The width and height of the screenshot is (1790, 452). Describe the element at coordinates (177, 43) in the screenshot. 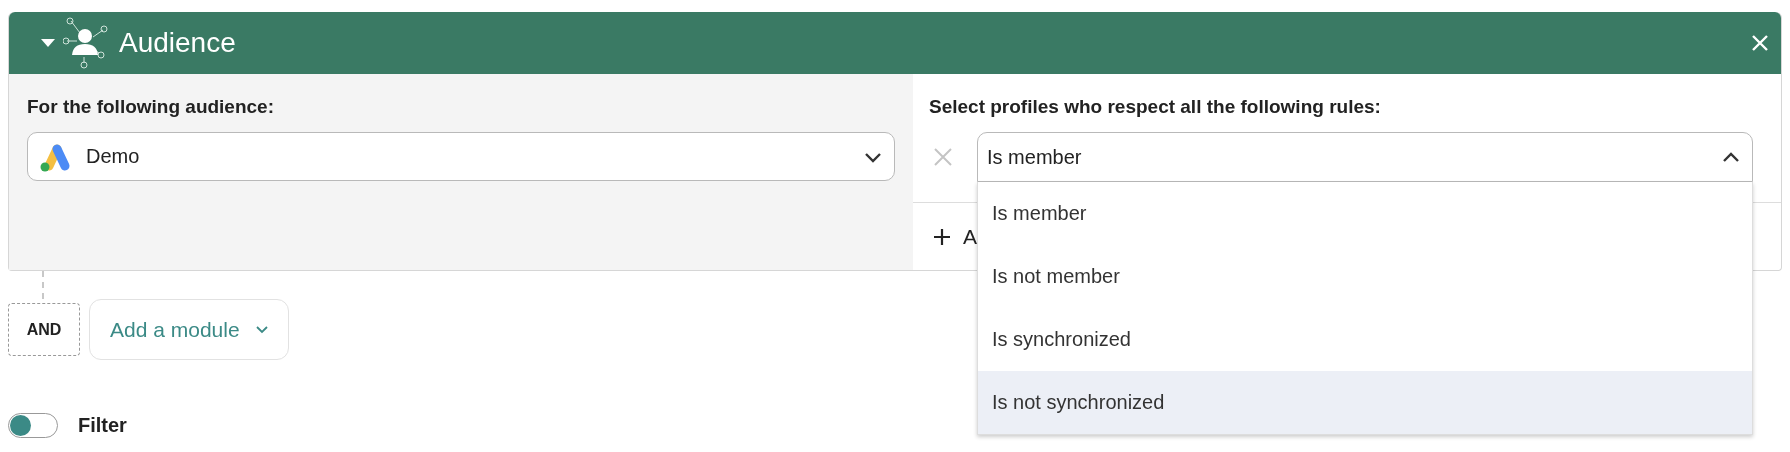

I see `module-title: Audience` at that location.